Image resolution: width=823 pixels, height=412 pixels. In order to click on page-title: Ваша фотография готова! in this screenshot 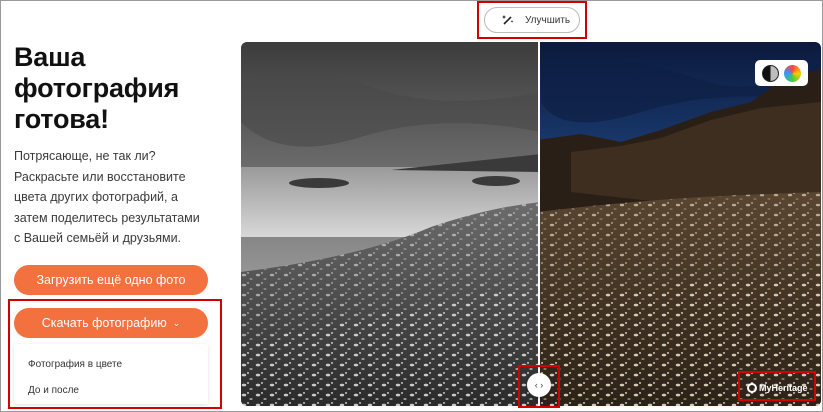, I will do `click(121, 88)`.